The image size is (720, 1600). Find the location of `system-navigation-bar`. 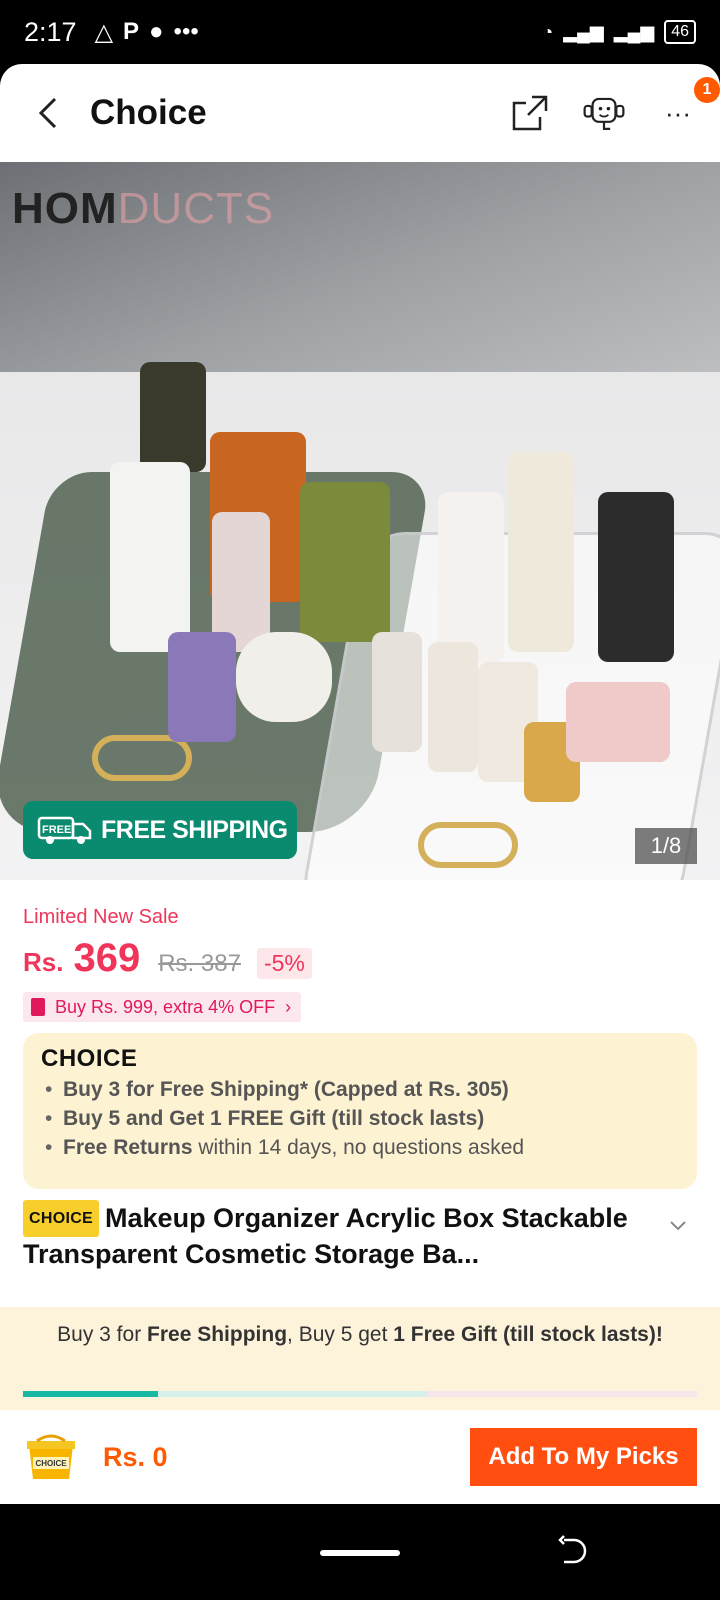

system-navigation-bar is located at coordinates (360, 1552).